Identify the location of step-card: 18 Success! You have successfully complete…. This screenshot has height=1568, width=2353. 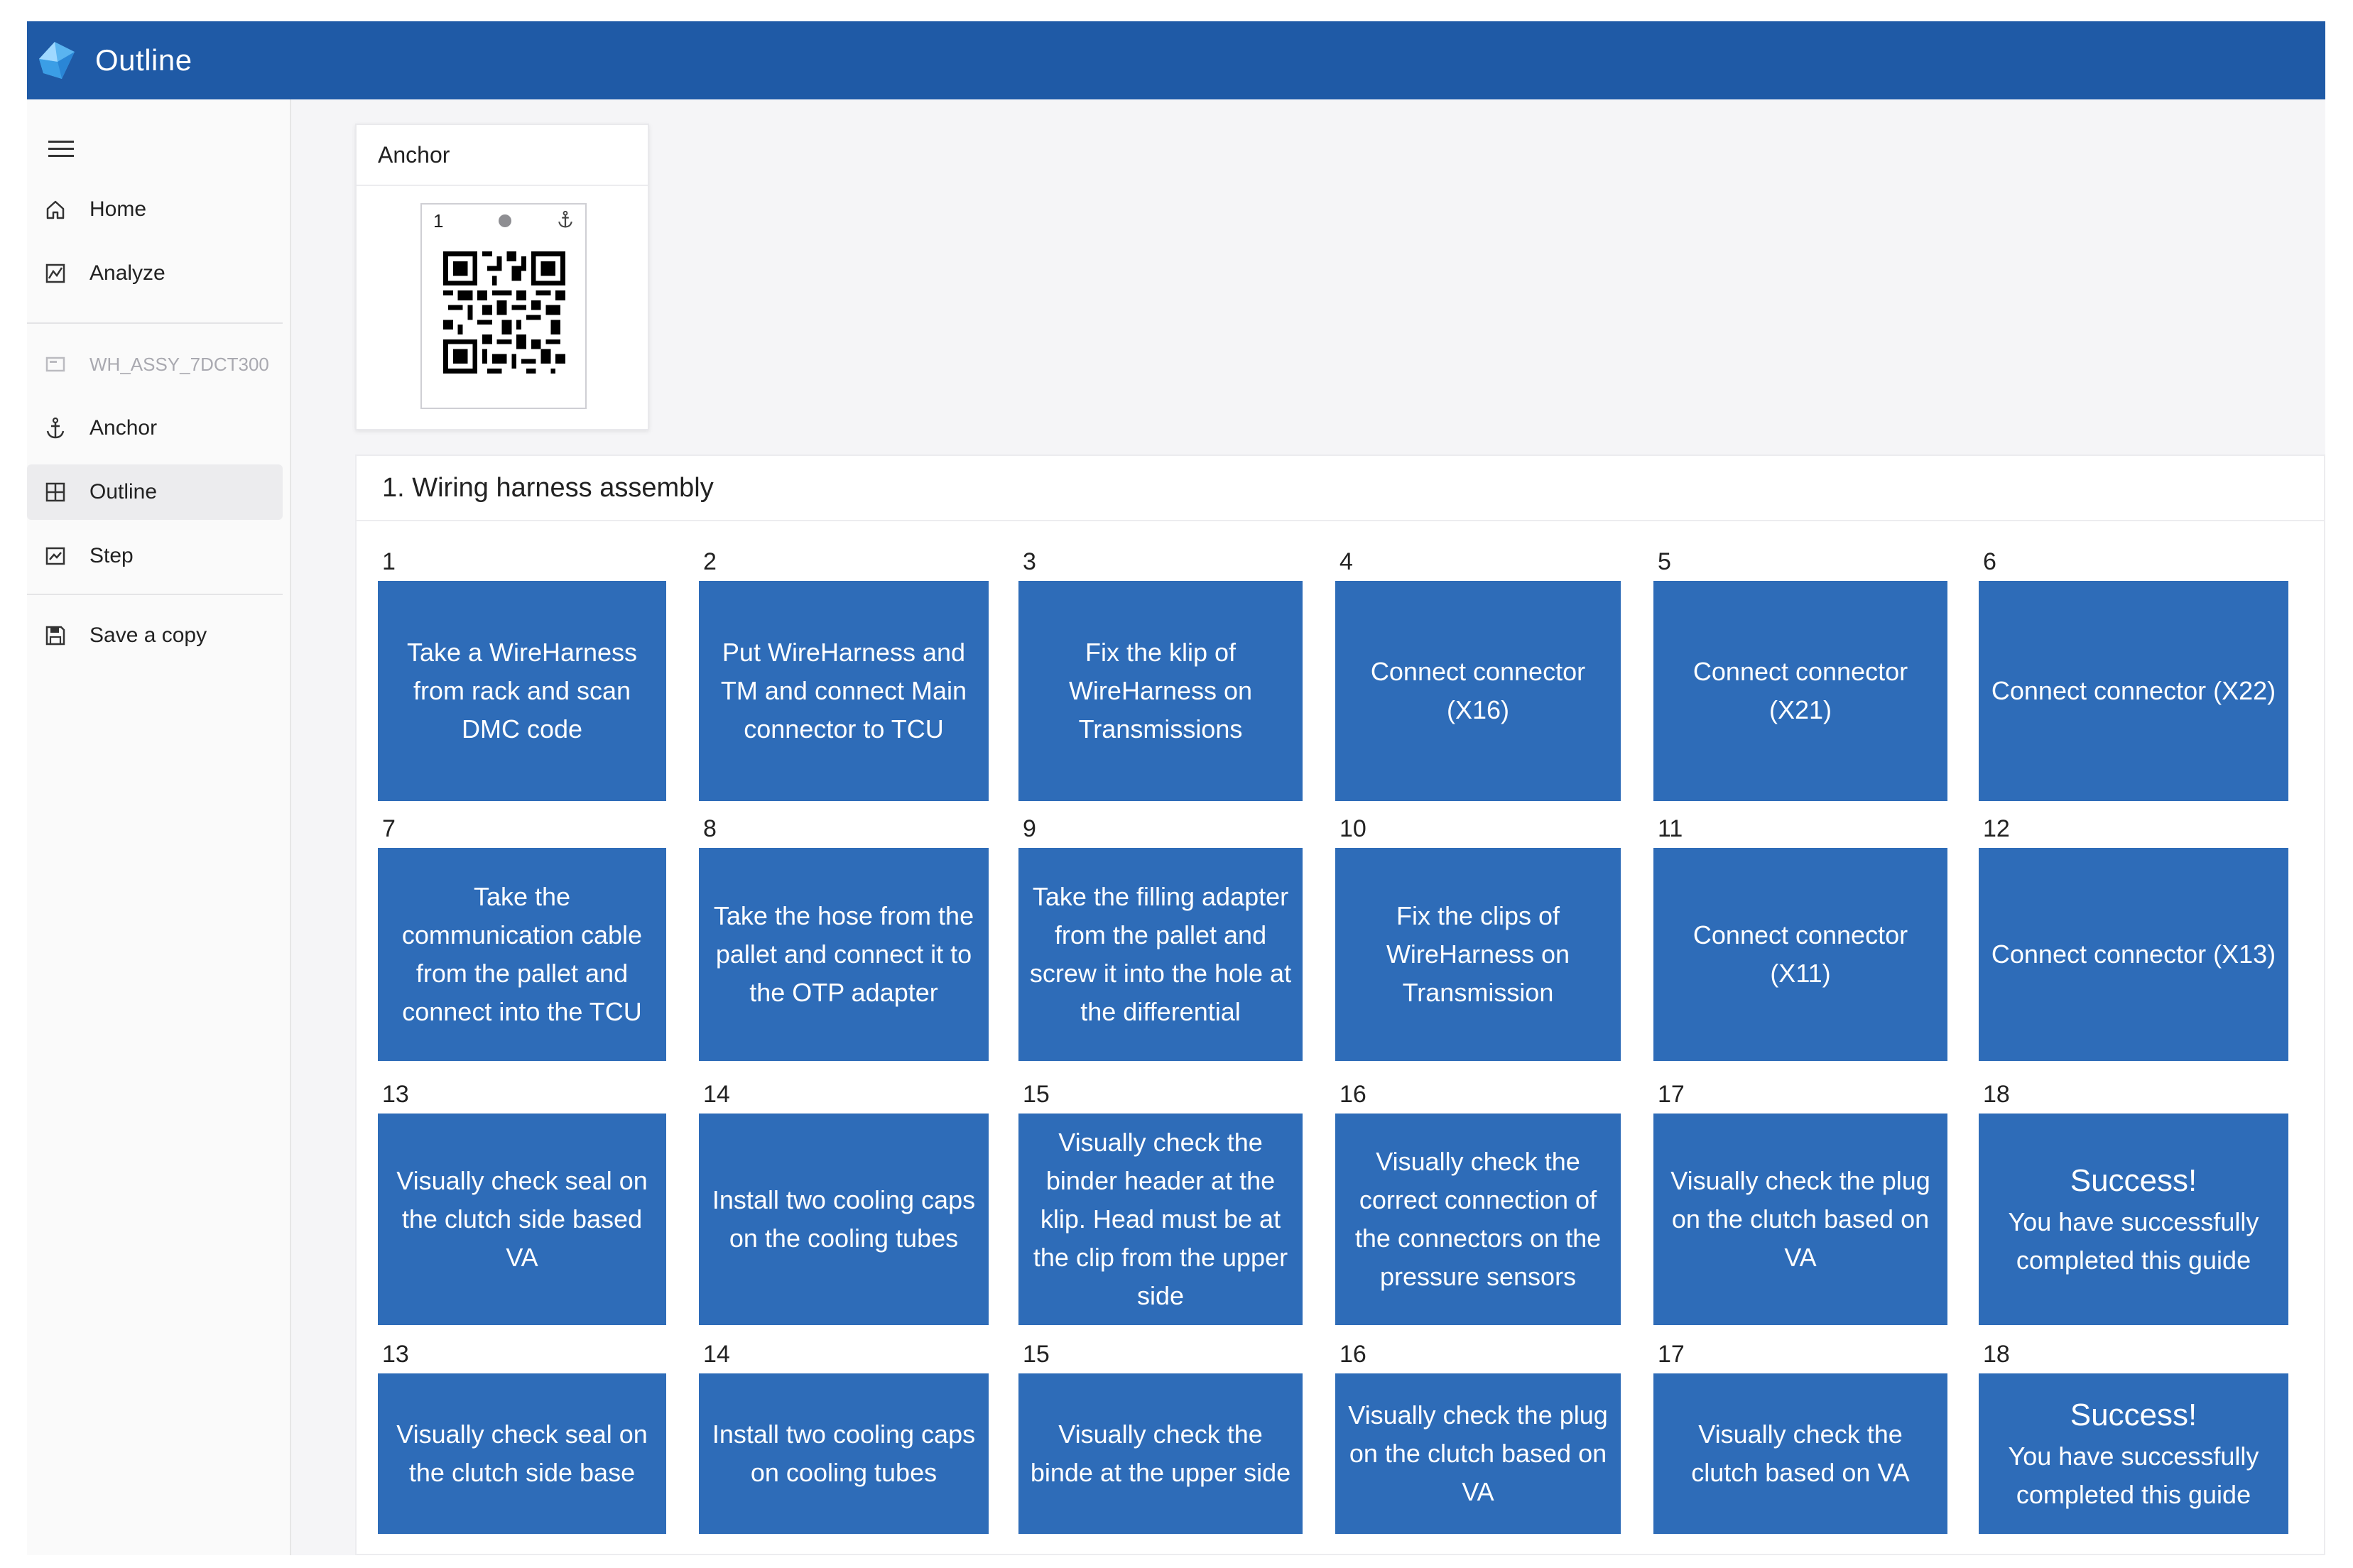
(2133, 1203).